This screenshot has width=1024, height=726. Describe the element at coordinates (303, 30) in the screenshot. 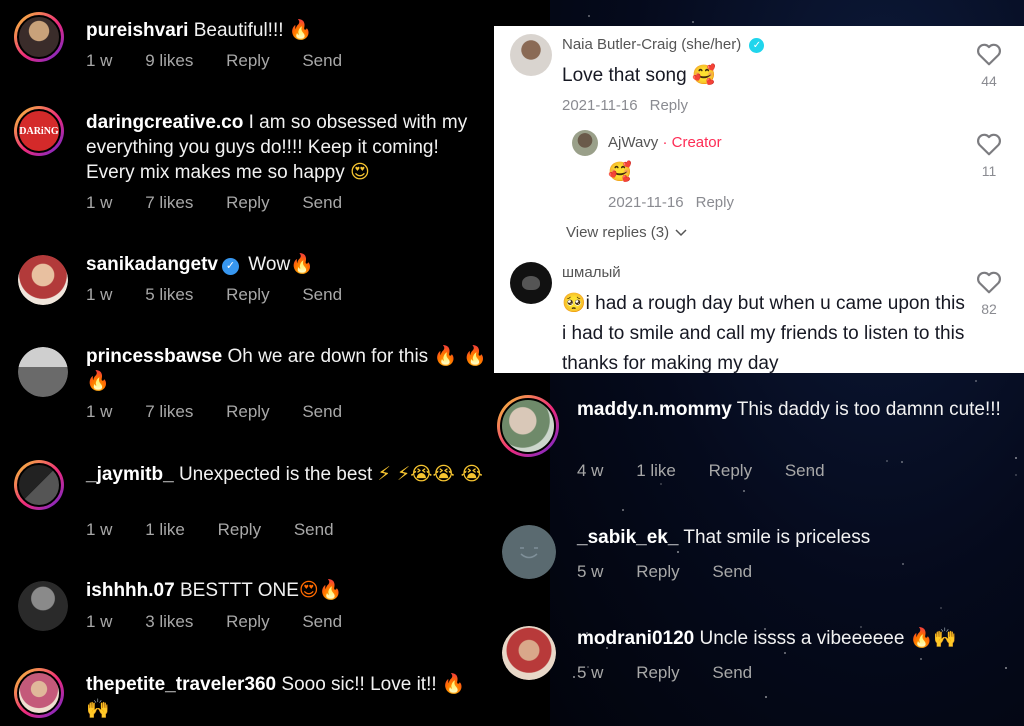

I see `comment-text: pureishvari Beautiful!!! 🔥` at that location.